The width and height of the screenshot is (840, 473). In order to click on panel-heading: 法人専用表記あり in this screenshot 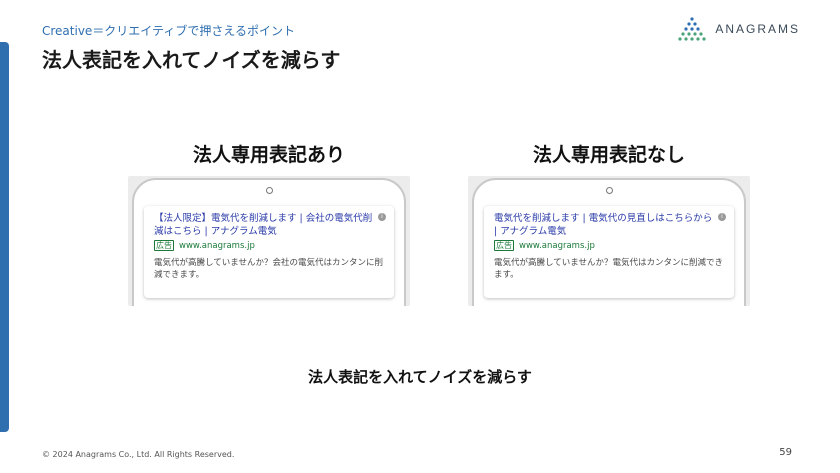, I will do `click(268, 155)`.